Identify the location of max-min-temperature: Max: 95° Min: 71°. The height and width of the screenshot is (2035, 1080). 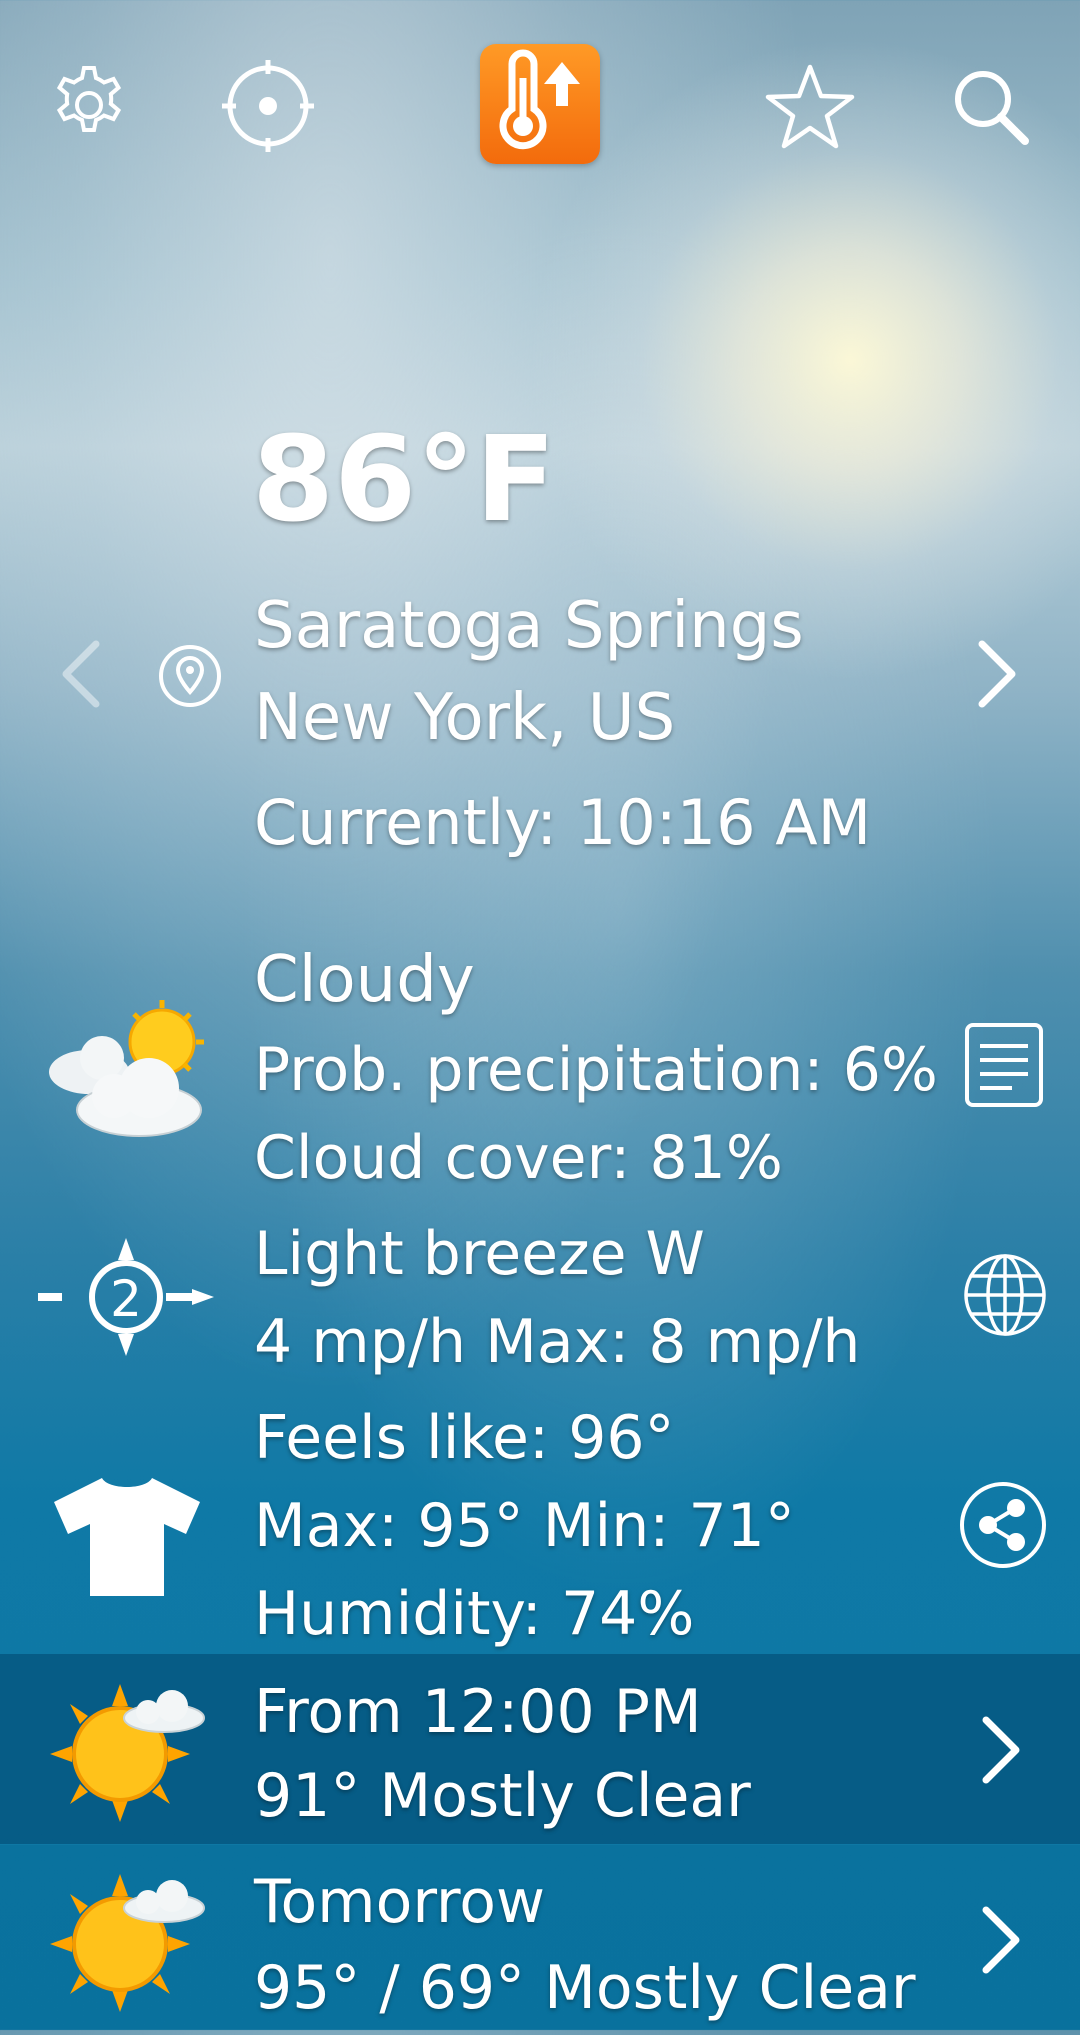
(524, 1526).